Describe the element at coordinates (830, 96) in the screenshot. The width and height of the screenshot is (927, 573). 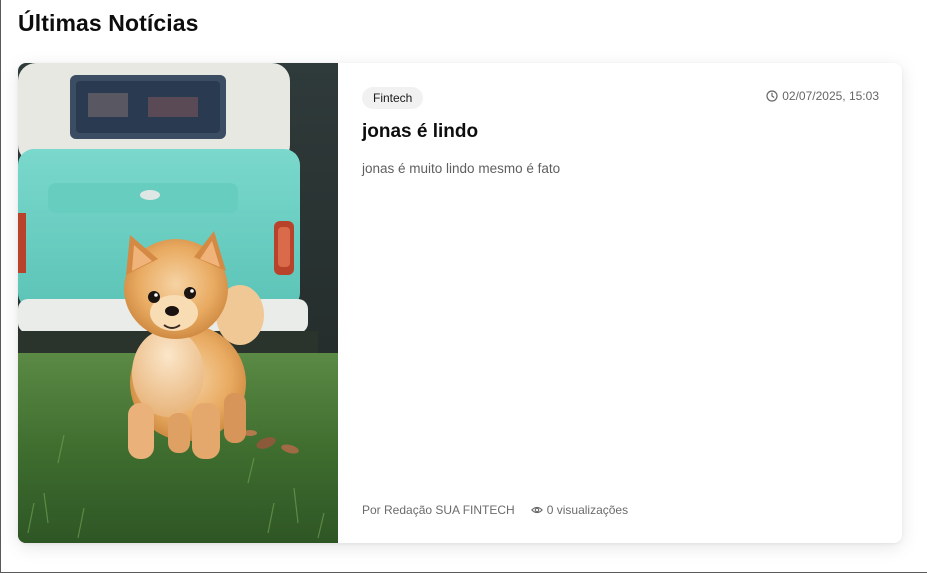
I see `date-text: 02/07/2025, 15:03` at that location.